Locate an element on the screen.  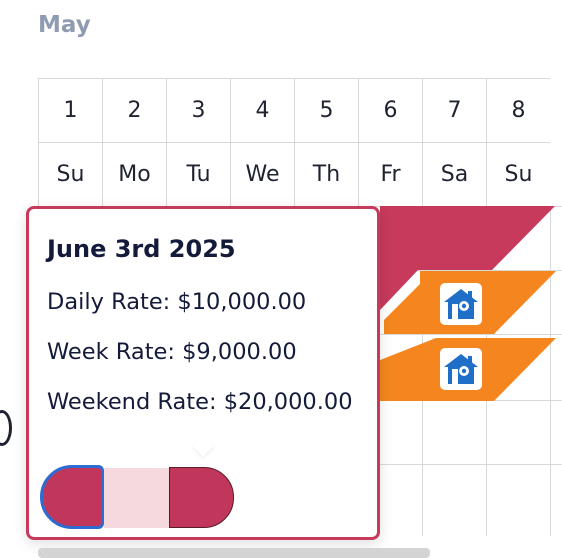
scrollbar is located at coordinates (234, 553).